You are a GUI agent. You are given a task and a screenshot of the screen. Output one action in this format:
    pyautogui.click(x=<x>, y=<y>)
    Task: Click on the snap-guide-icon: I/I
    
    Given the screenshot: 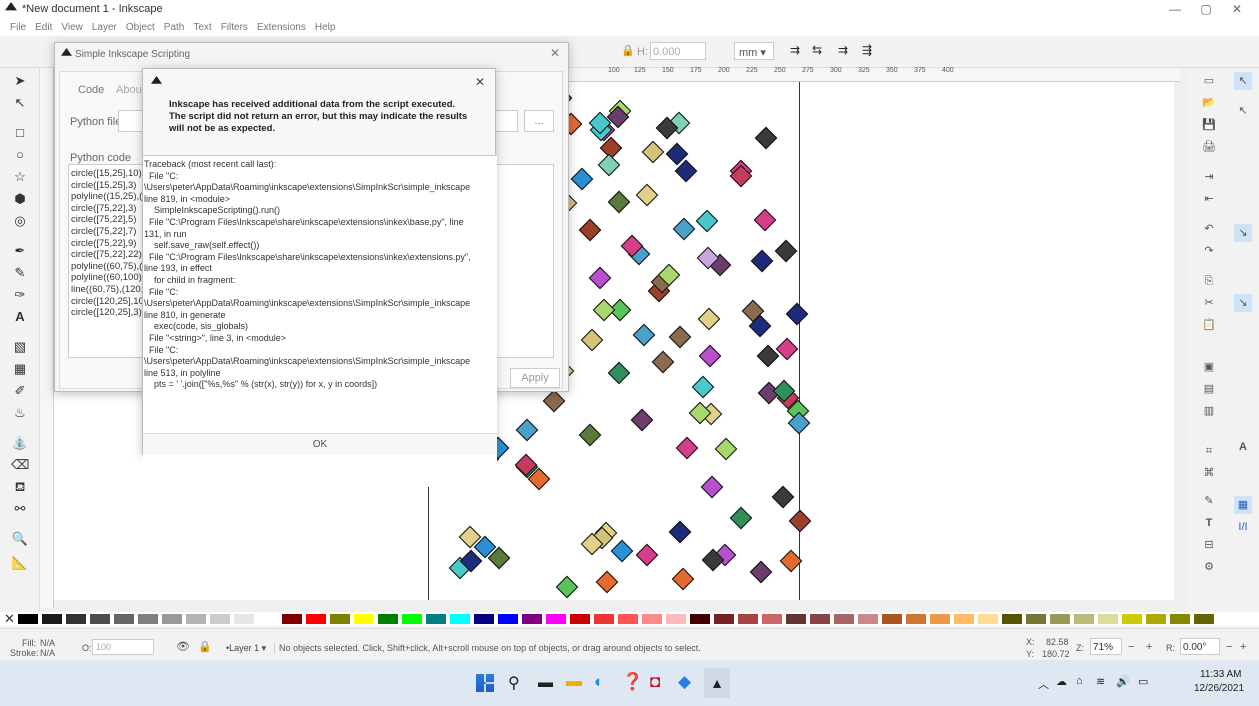 What is the action you would take?
    pyautogui.click(x=1243, y=527)
    